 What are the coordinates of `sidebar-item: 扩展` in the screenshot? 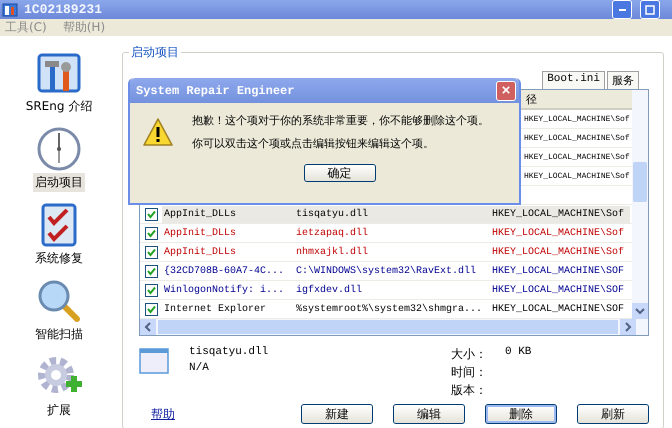 It's located at (59, 410).